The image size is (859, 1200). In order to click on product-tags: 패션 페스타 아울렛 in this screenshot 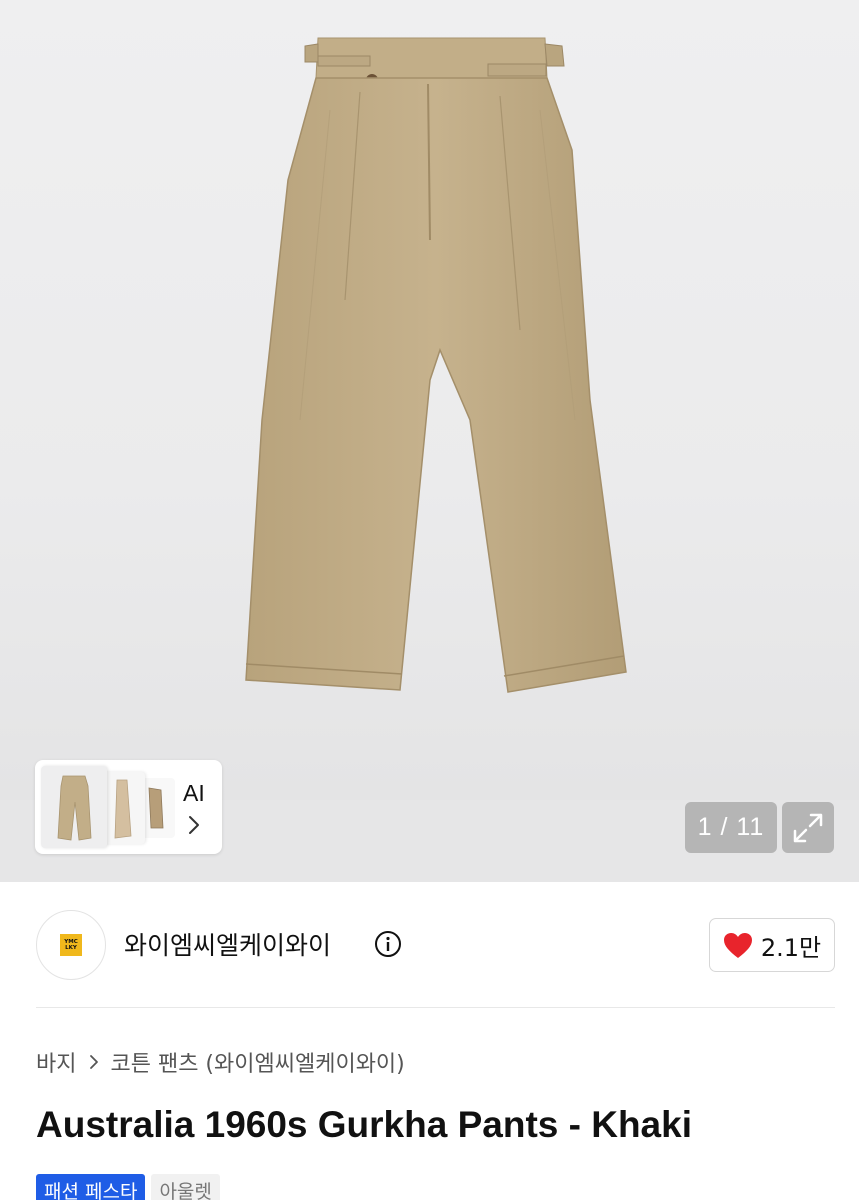, I will do `click(128, 1187)`.